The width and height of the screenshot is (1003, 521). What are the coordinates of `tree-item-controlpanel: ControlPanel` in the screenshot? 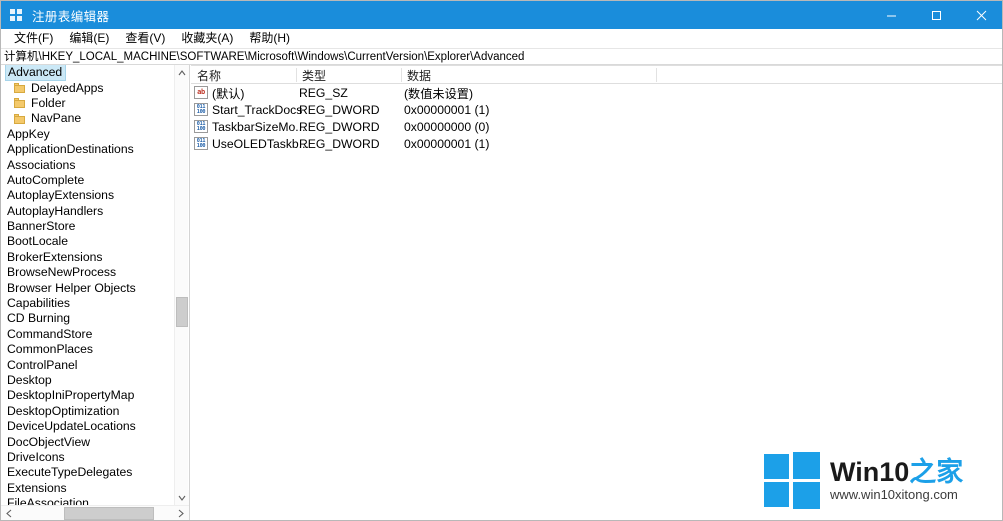 It's located at (88, 364).